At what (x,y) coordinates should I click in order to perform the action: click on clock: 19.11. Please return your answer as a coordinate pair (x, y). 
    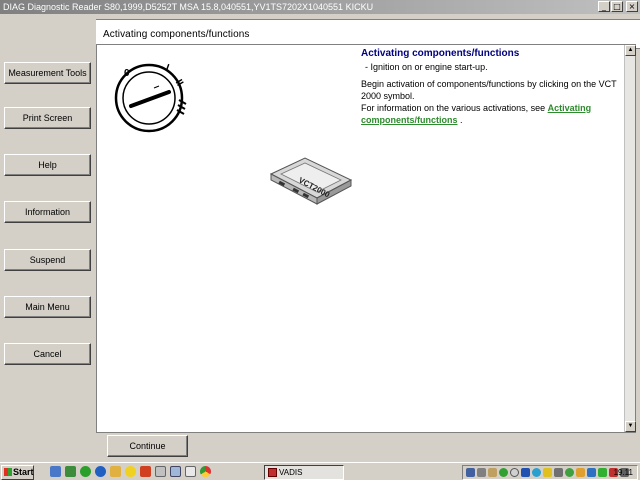
    Looking at the image, I should click on (623, 473).